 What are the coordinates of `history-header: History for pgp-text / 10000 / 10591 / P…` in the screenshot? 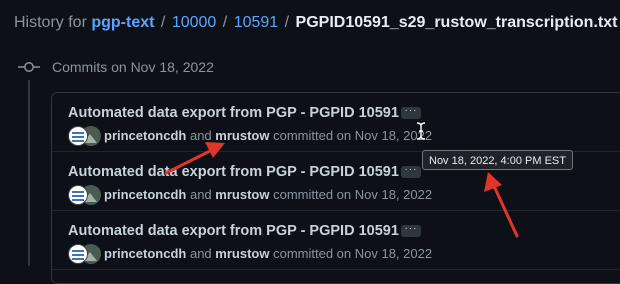 It's located at (315, 23).